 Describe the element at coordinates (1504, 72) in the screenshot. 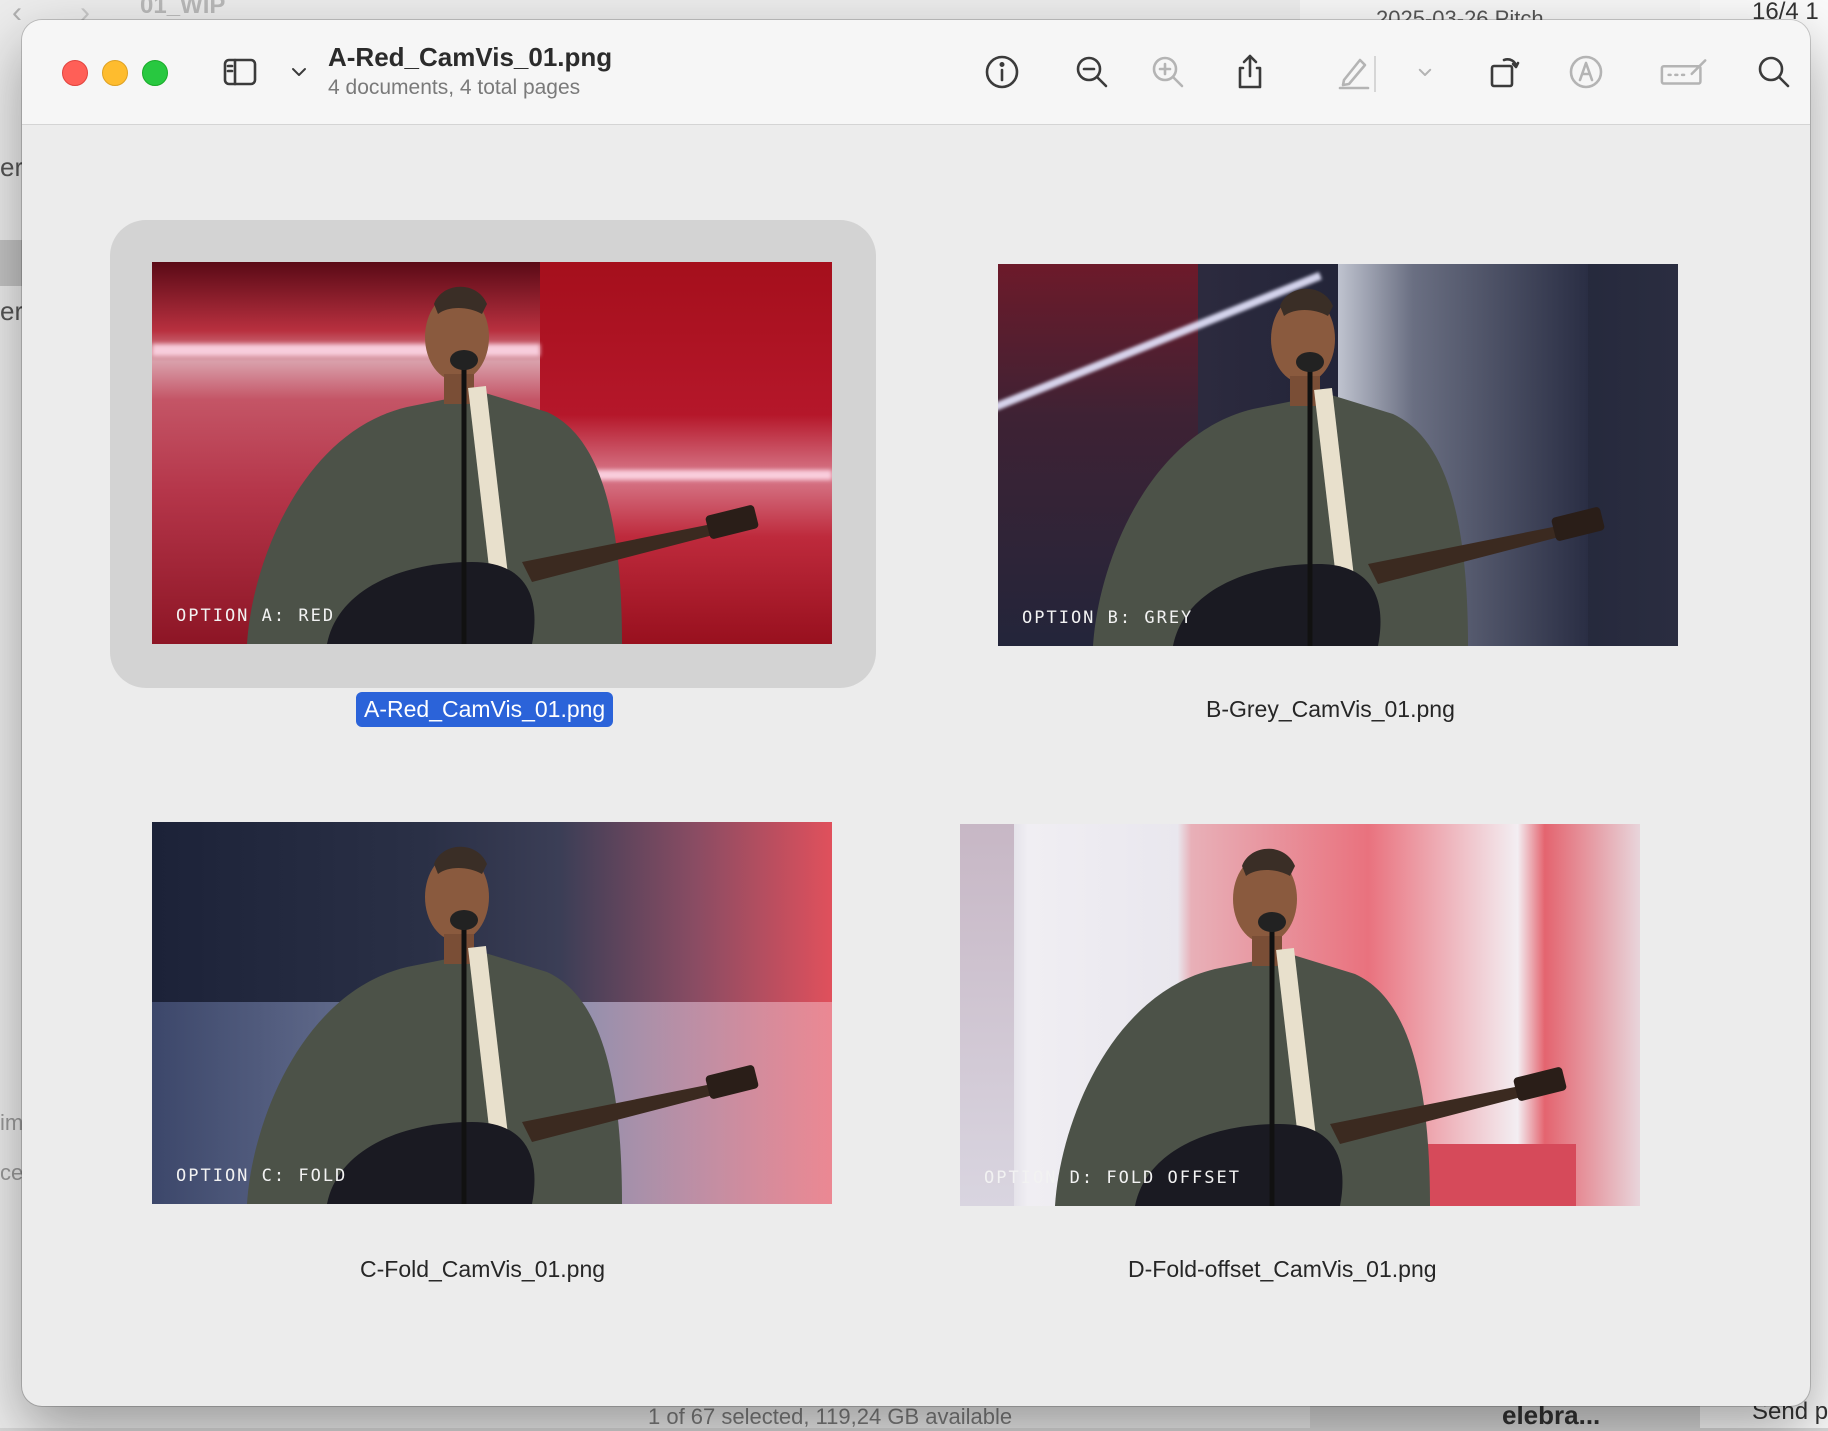

I see `rotate-icon` at that location.